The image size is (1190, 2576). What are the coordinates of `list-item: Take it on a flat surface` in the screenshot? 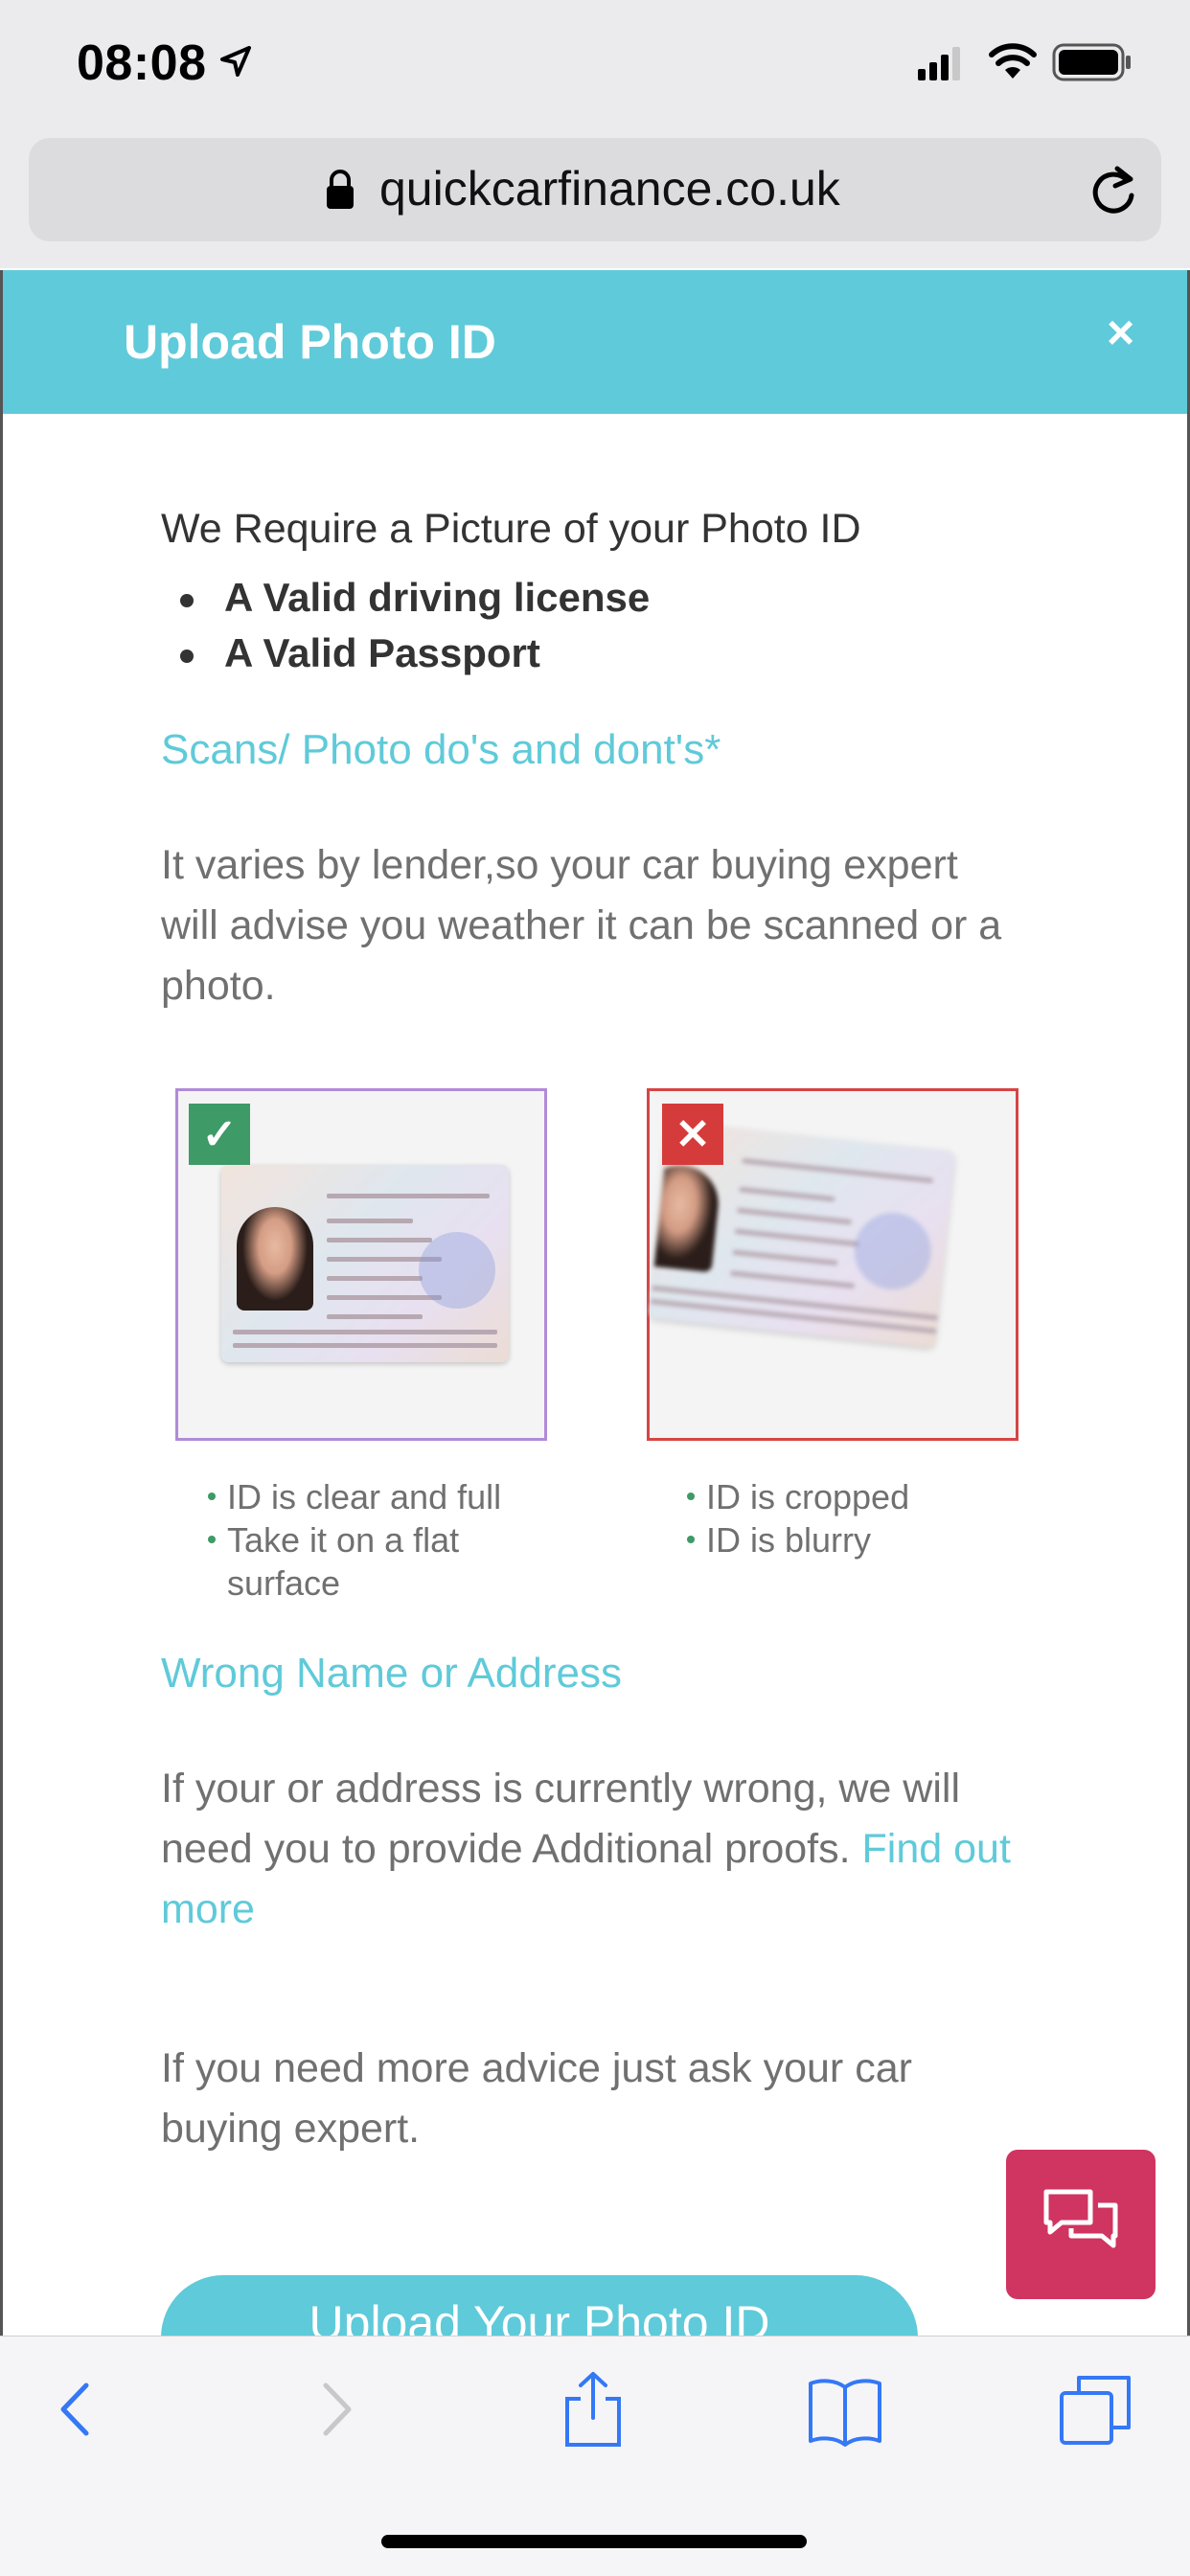 It's located at (388, 1561).